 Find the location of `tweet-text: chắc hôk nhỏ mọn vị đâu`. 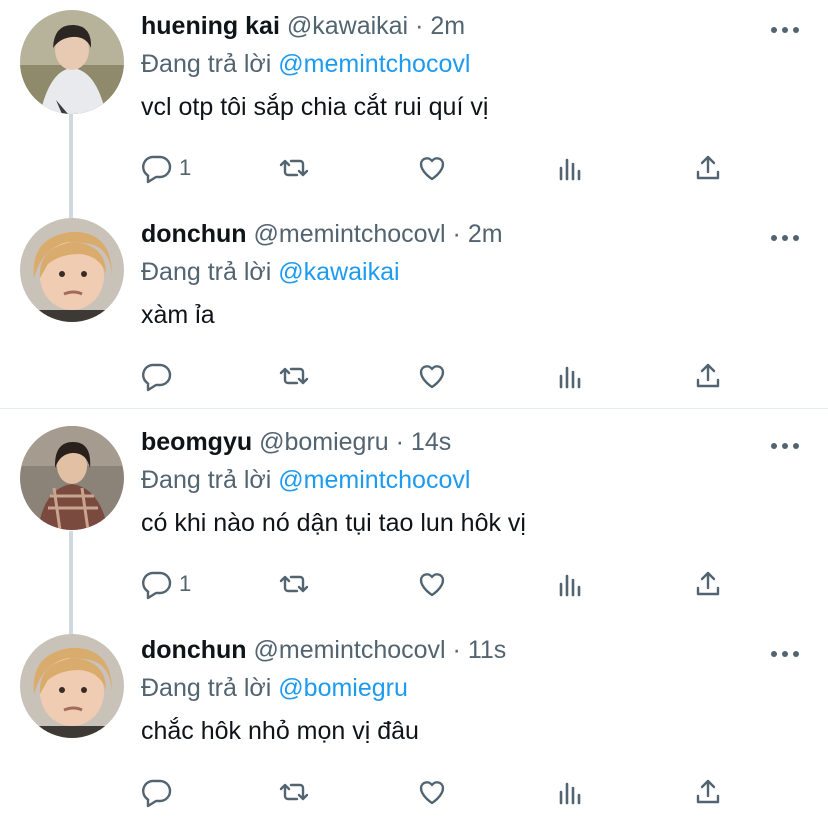

tweet-text: chắc hôk nhỏ mọn vị đâu is located at coordinates (280, 731).